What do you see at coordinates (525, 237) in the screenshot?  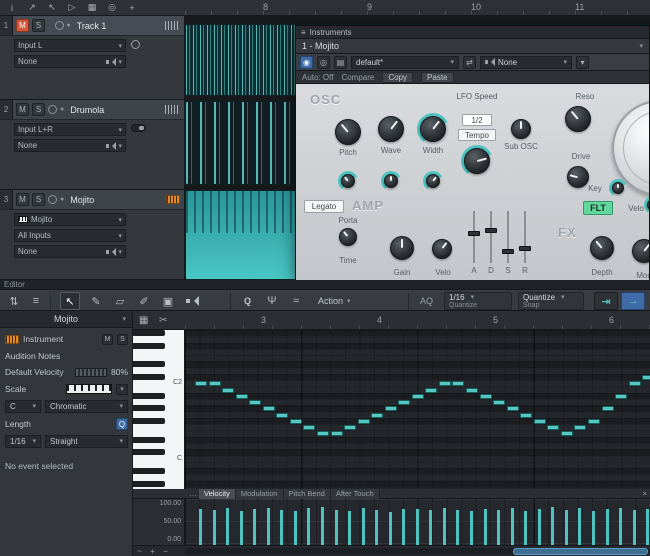 I see `release-slider` at bounding box center [525, 237].